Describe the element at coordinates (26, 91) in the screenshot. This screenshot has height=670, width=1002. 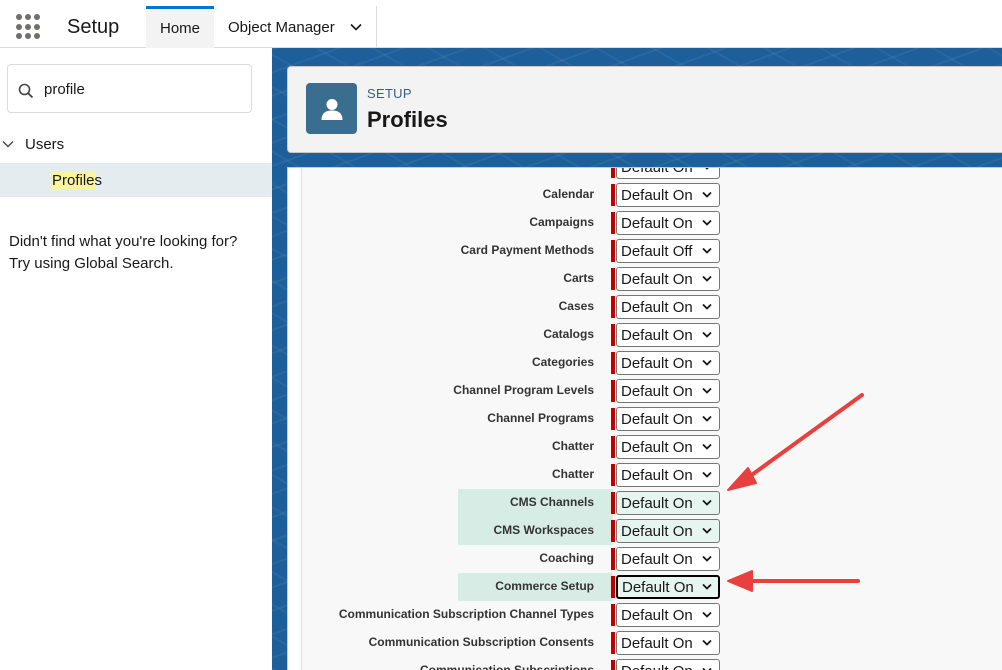
I see `search-icon` at that location.